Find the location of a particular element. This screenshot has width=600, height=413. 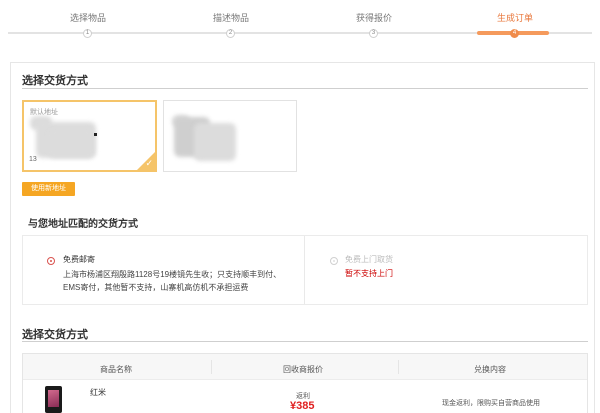

exchange-content: 现金返利，限购买自营商品使用 is located at coordinates (491, 403).